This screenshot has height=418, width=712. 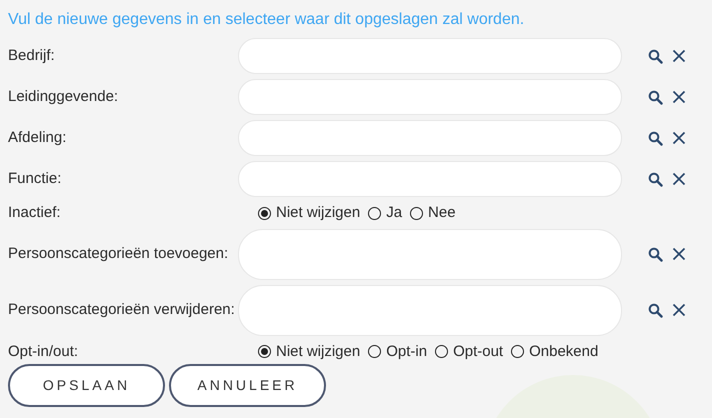 What do you see at coordinates (38, 138) in the screenshot?
I see `field-label: Afdeling:` at bounding box center [38, 138].